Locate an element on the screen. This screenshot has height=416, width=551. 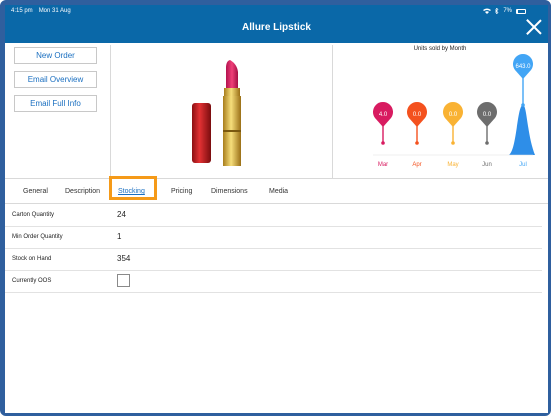
battery-icon is located at coordinates (521, 11).